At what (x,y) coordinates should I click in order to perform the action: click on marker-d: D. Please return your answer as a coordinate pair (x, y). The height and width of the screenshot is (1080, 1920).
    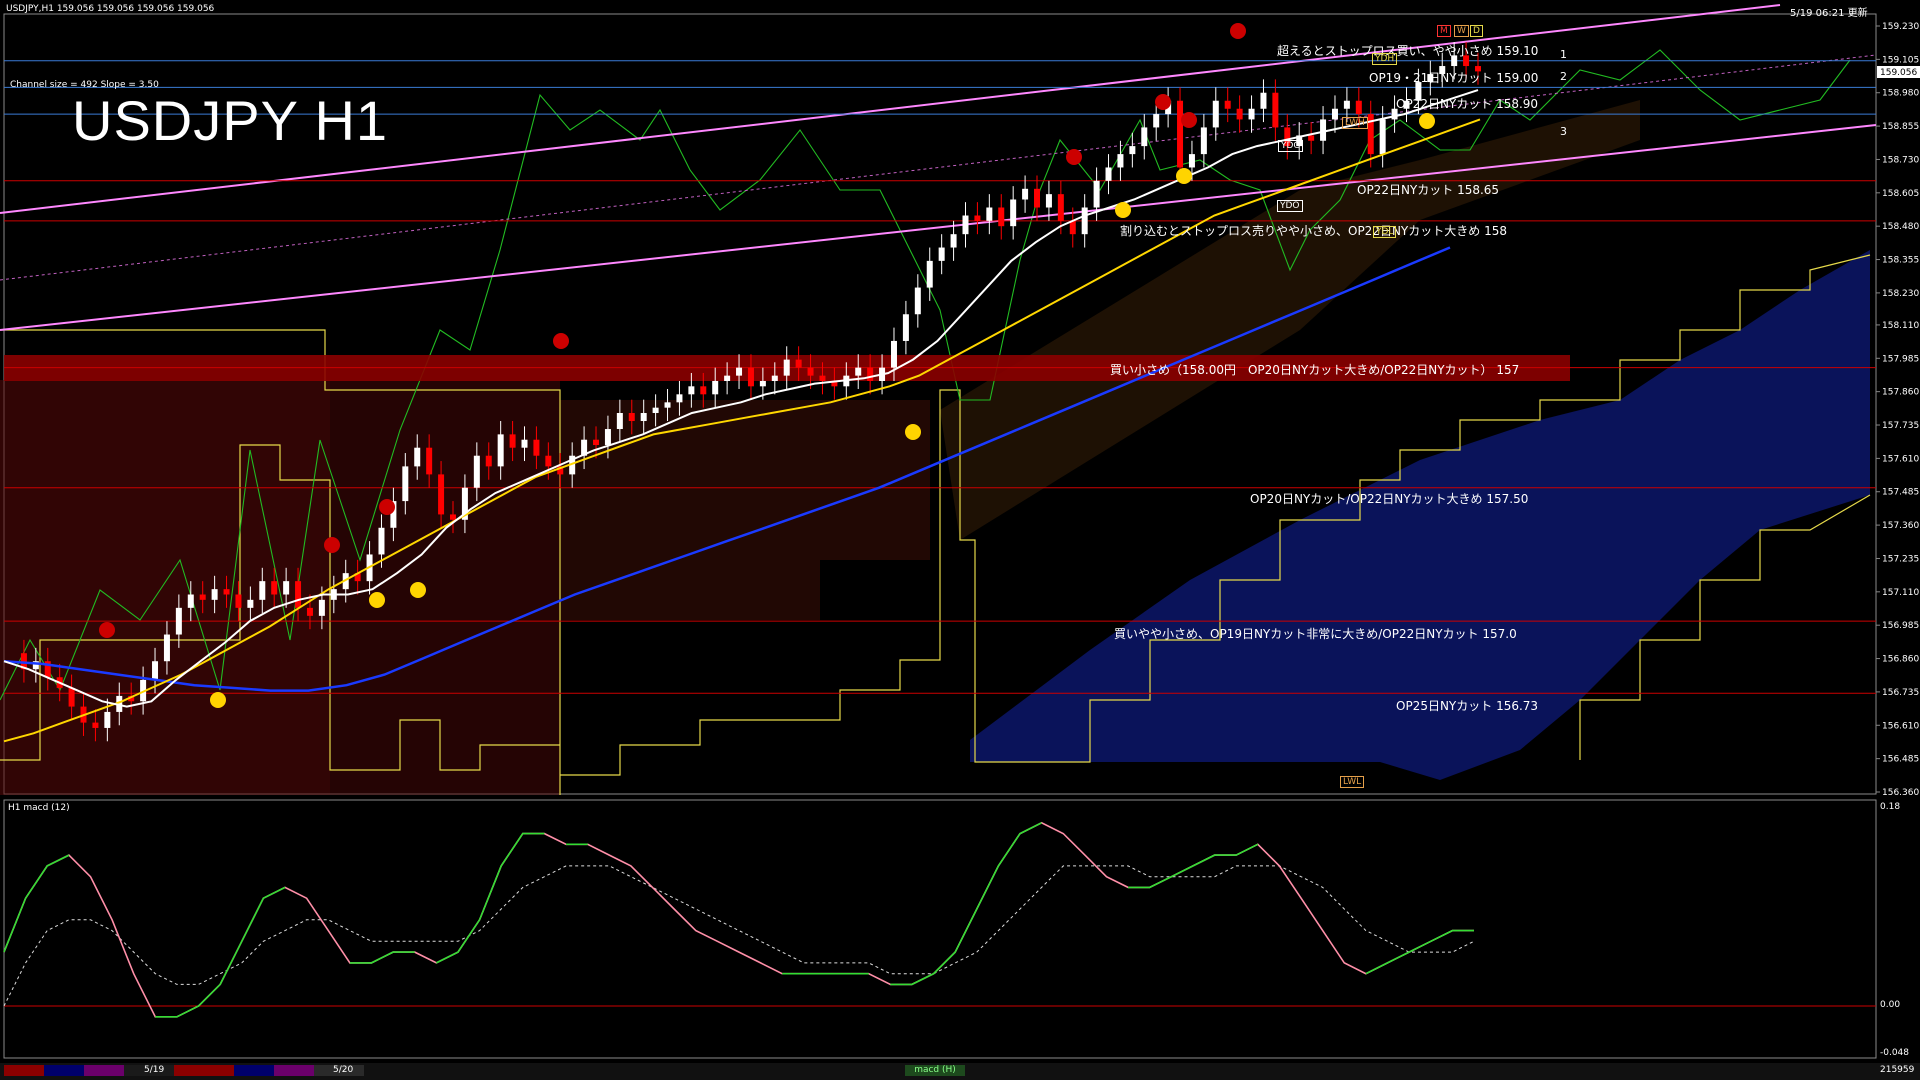
    Looking at the image, I should click on (1476, 31).